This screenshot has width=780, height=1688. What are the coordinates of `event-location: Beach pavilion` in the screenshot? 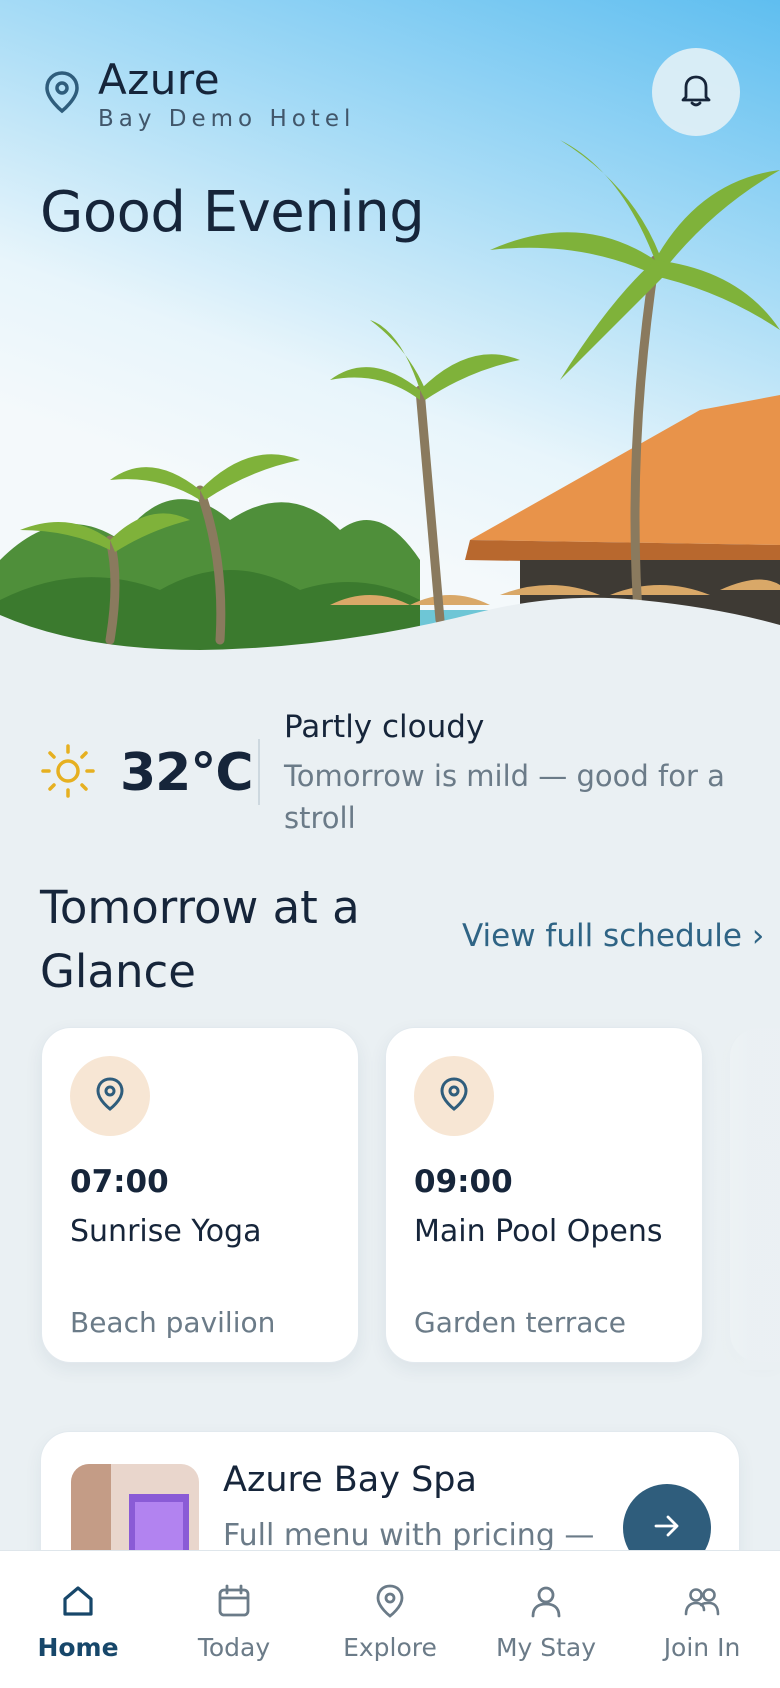 It's located at (173, 1322).